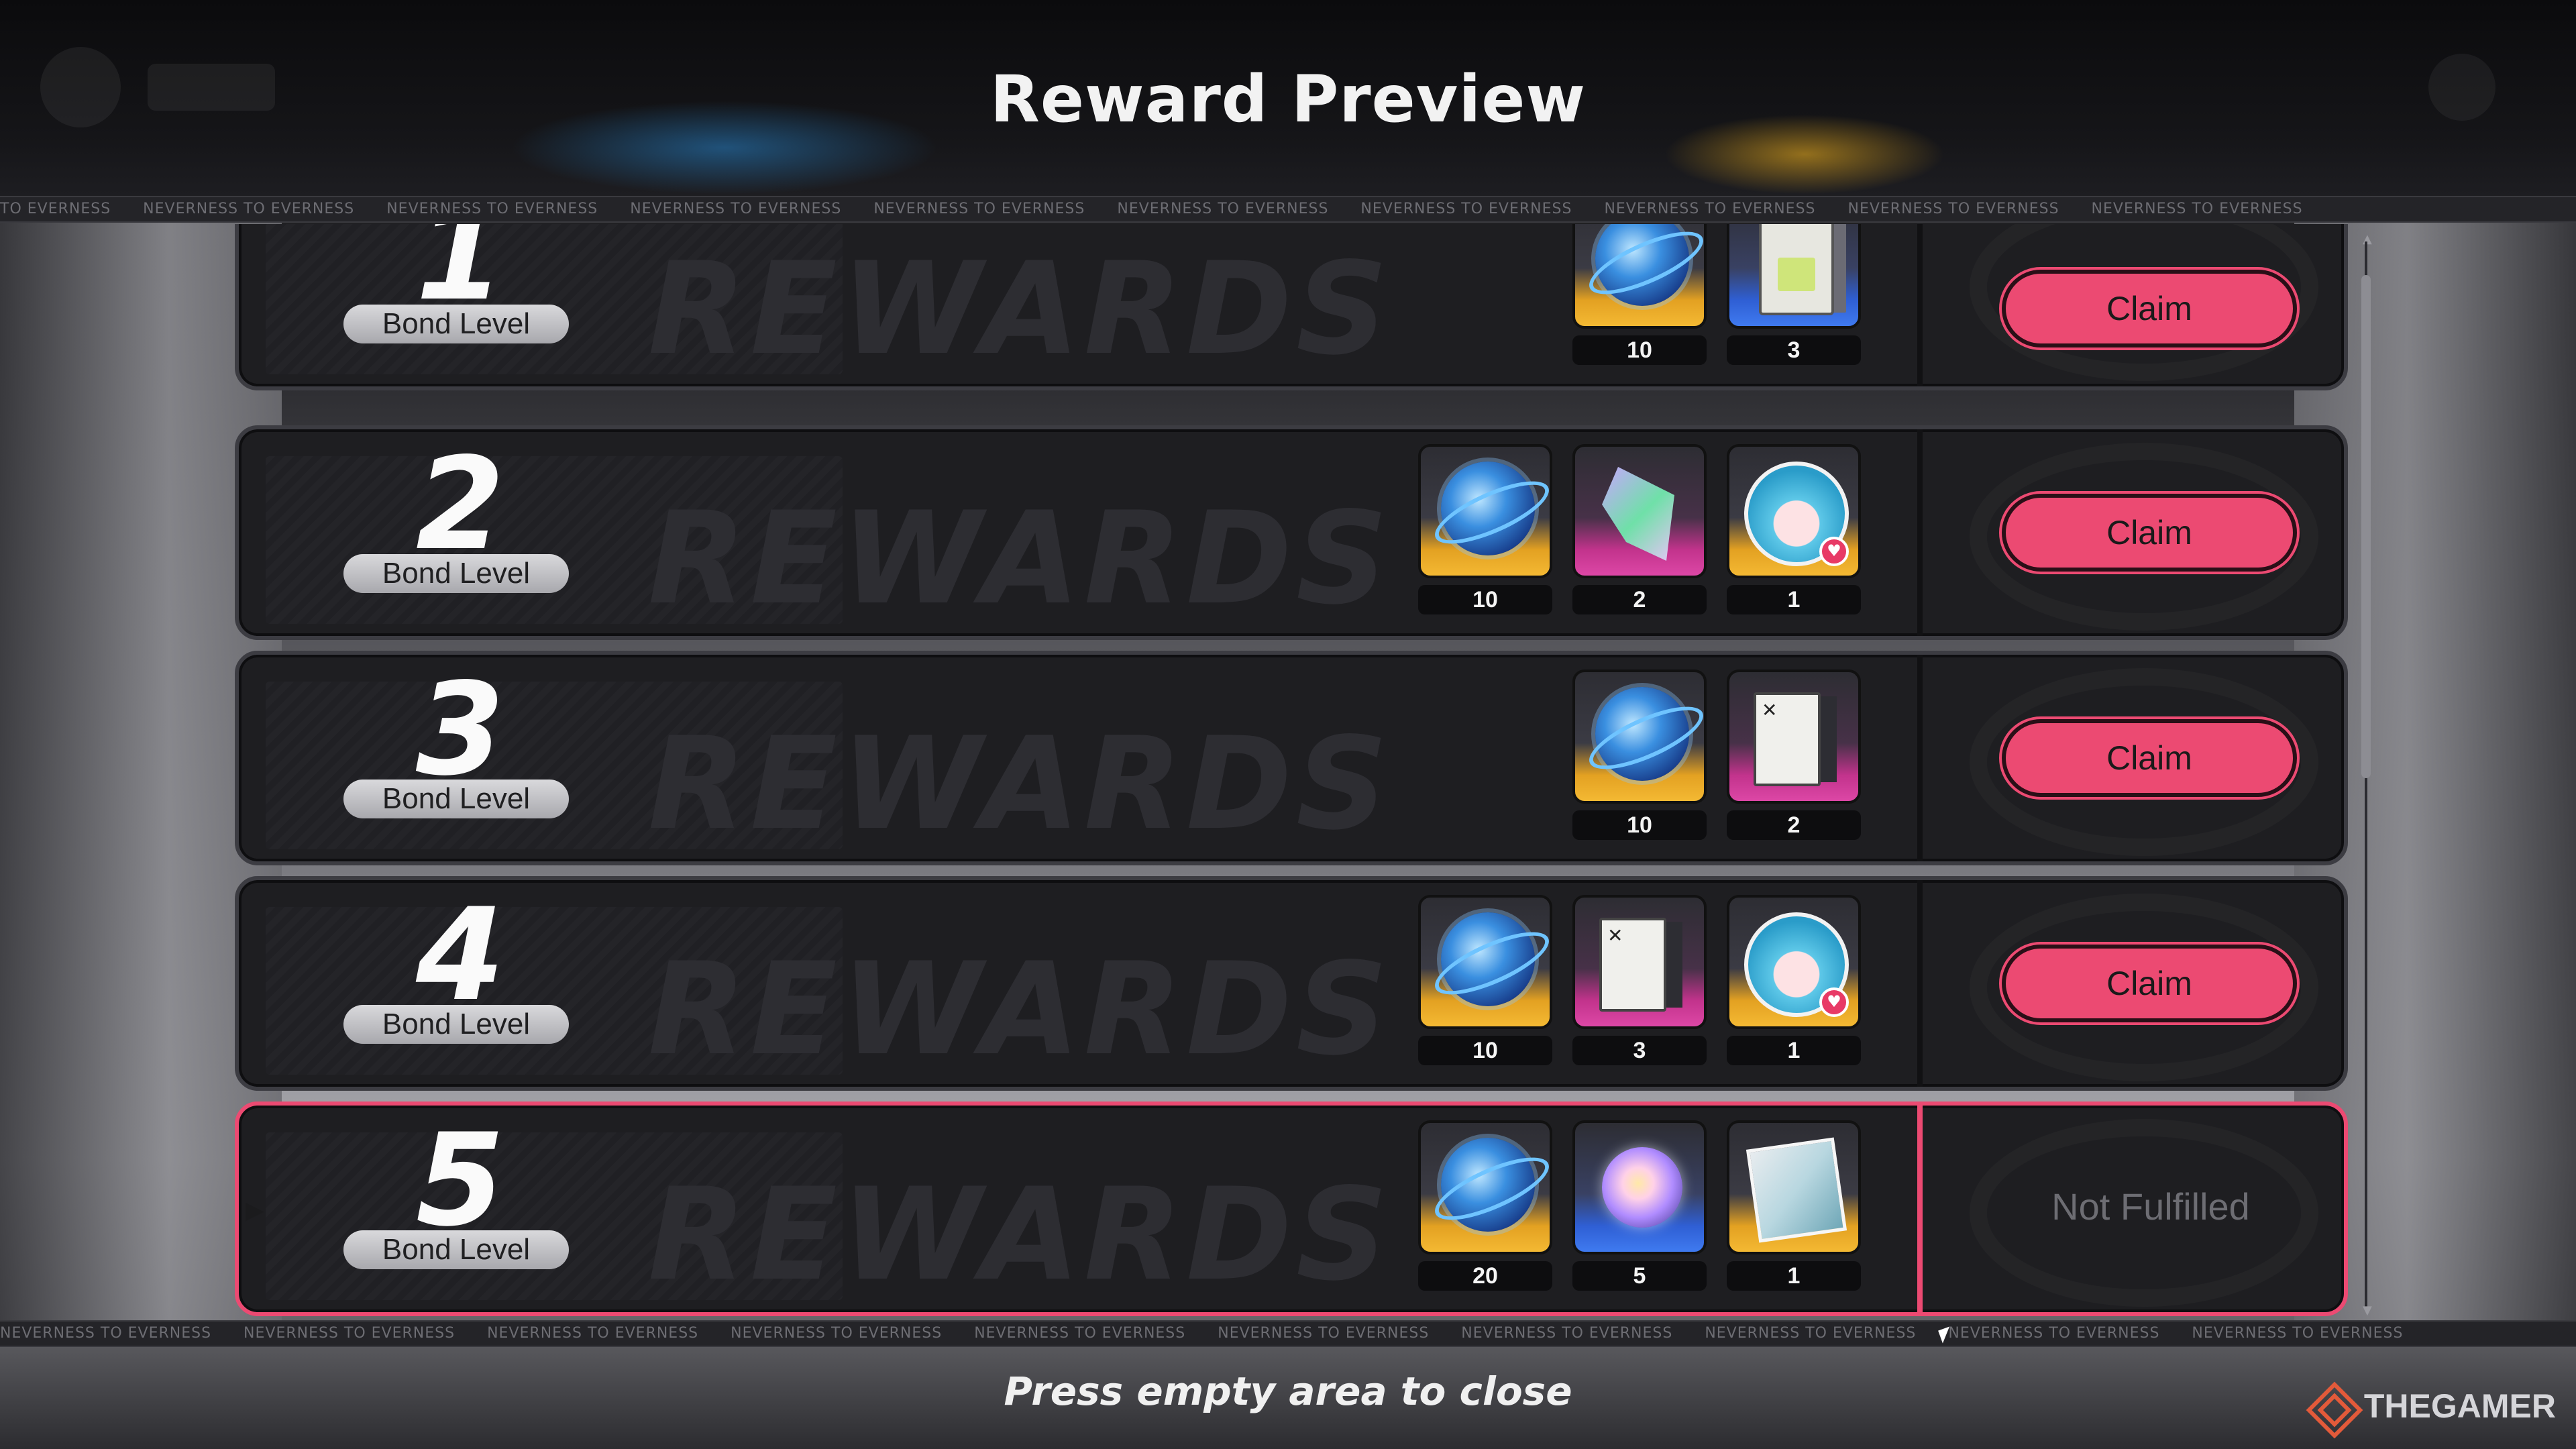  What do you see at coordinates (460, 504) in the screenshot?
I see `bond-level-number: 2` at bounding box center [460, 504].